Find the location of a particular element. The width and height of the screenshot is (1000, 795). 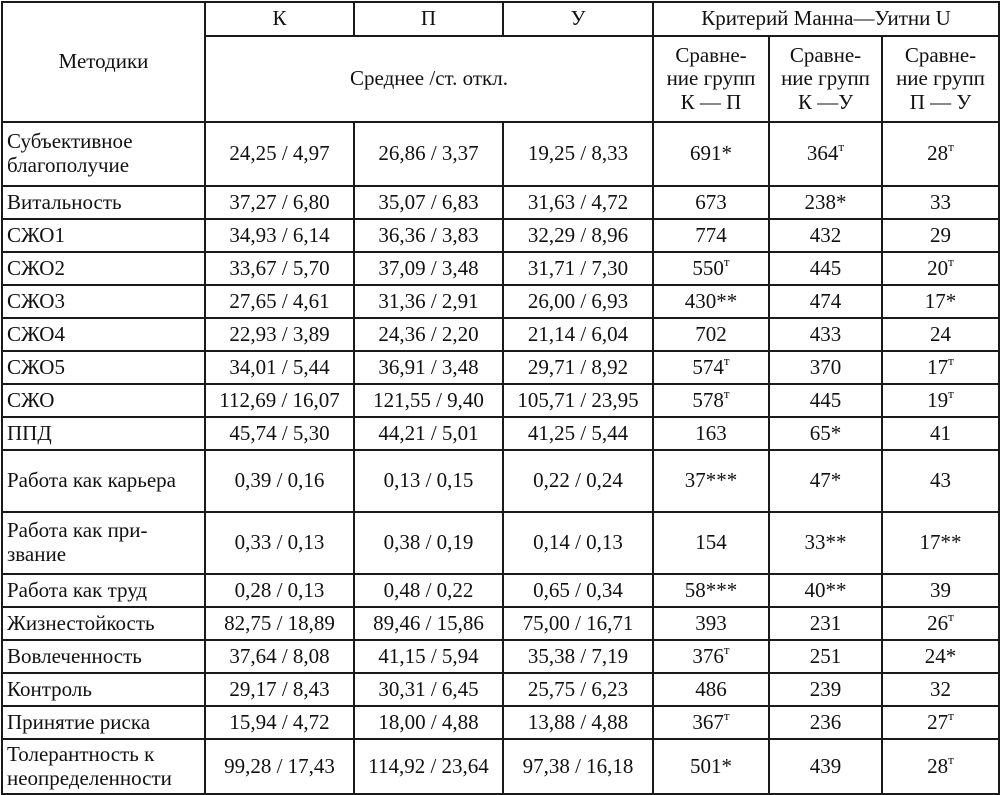

group-u-cell-value: 31,71 / 7,30 is located at coordinates (578, 267).